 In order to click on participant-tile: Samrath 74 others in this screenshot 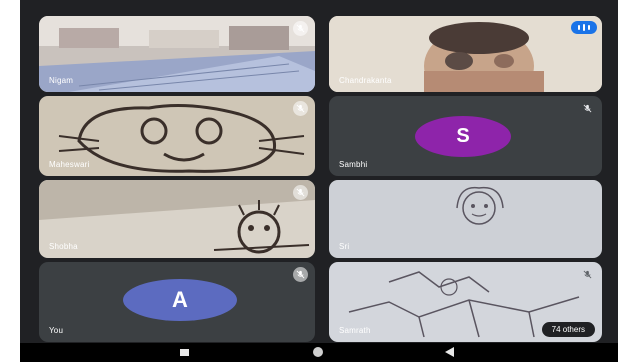, I will do `click(465, 302)`.